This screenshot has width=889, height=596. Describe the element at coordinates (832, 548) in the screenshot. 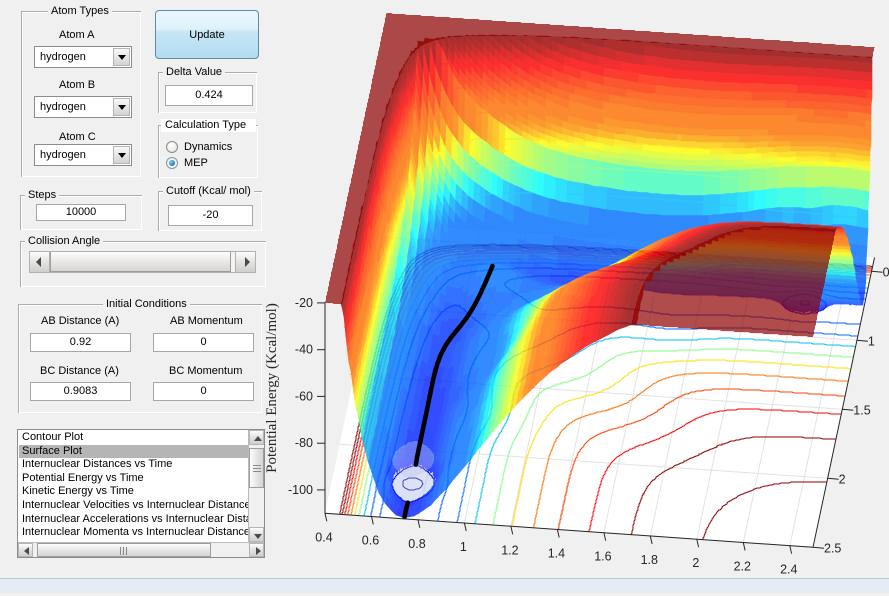

I see `svg-text: 2.5` at that location.